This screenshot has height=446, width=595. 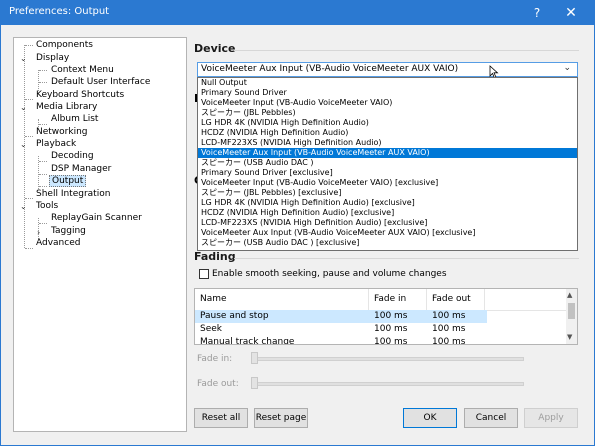 I want to click on tree-item-label: Display, so click(x=53, y=58).